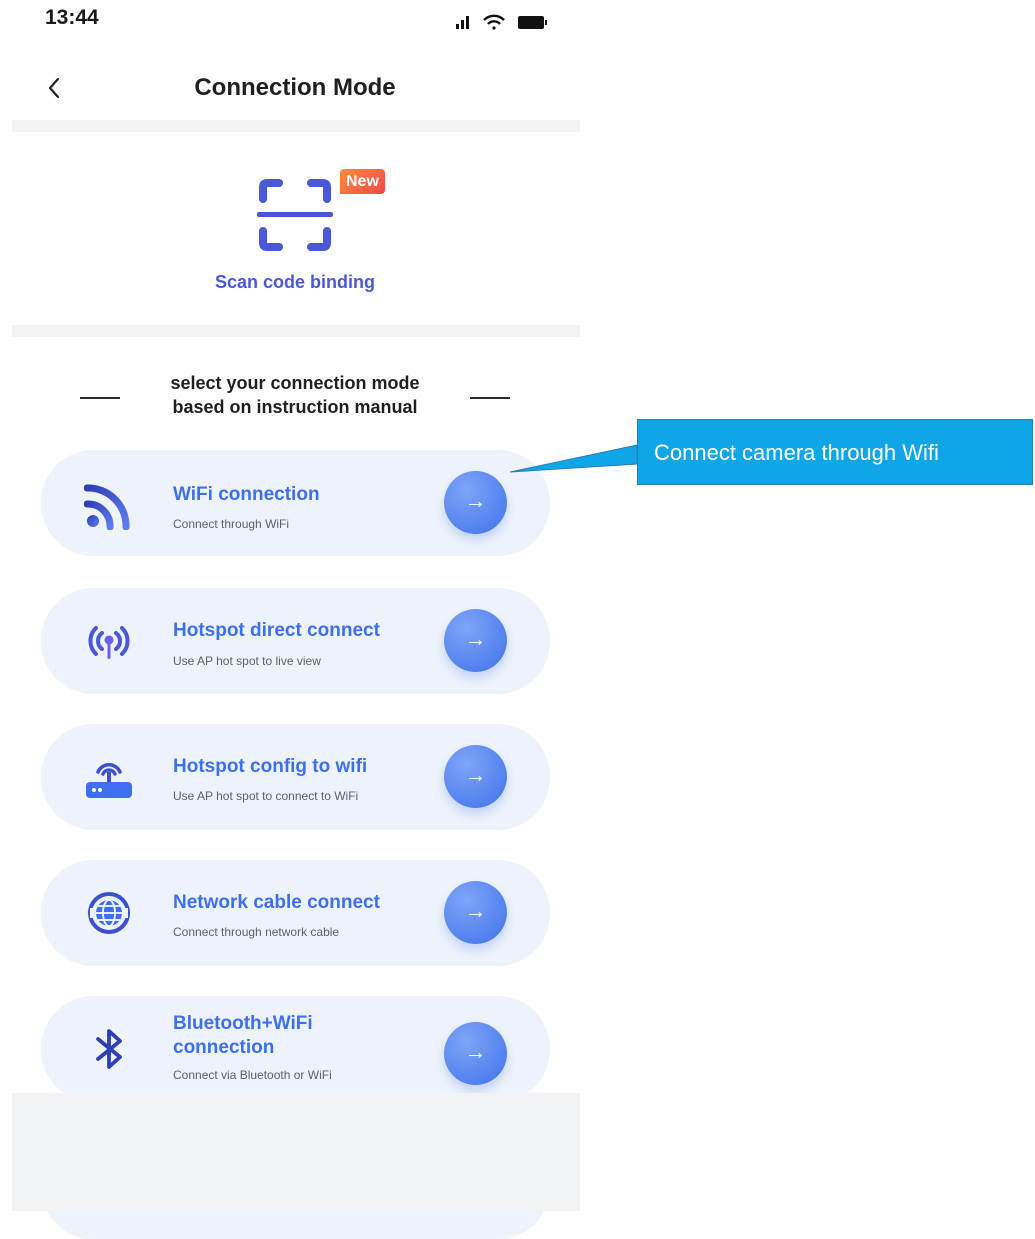  I want to click on option-title-line1: Bluetooth+WiFi, so click(243, 1023).